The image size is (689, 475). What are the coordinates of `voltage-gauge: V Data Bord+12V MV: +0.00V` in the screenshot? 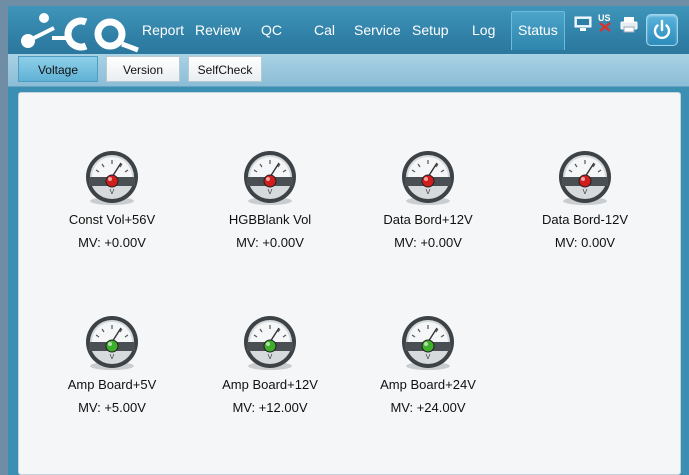 It's located at (428, 200).